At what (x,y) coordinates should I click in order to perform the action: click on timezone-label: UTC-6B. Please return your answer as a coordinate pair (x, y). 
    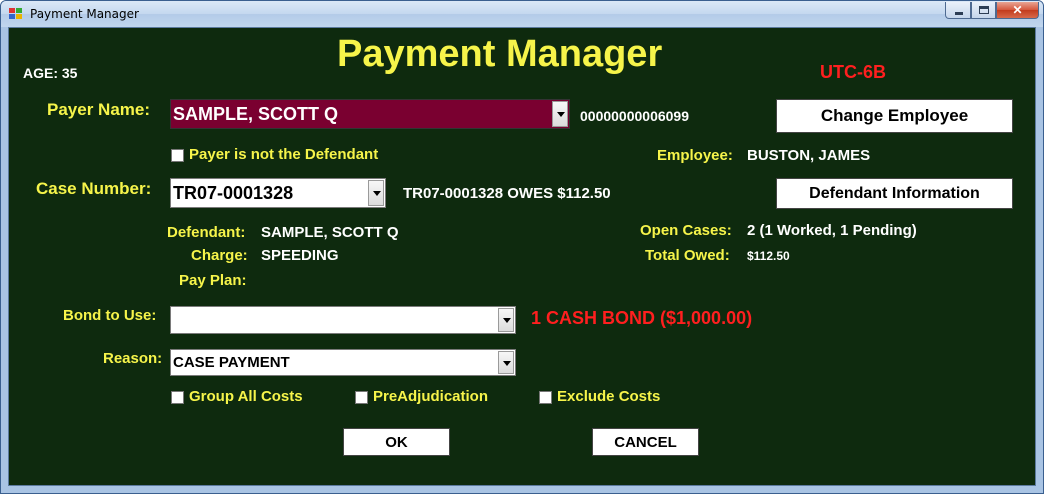
    Looking at the image, I should click on (853, 72).